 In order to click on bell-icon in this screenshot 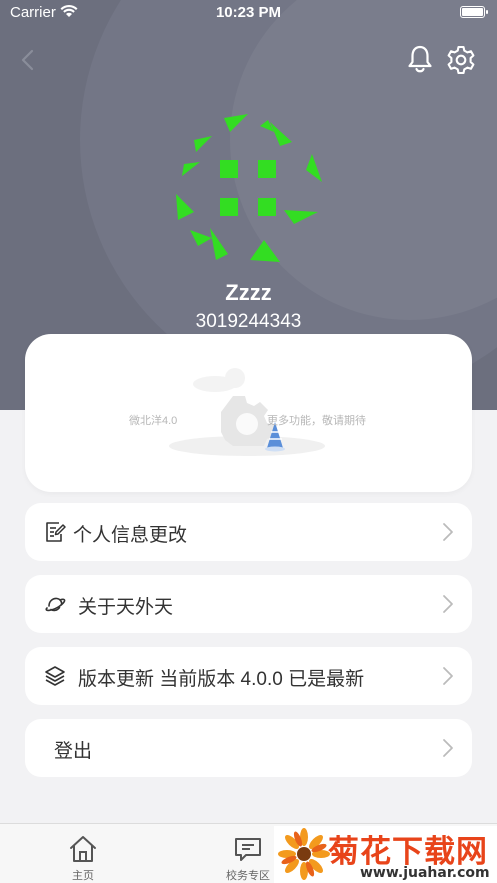, I will do `click(420, 59)`.